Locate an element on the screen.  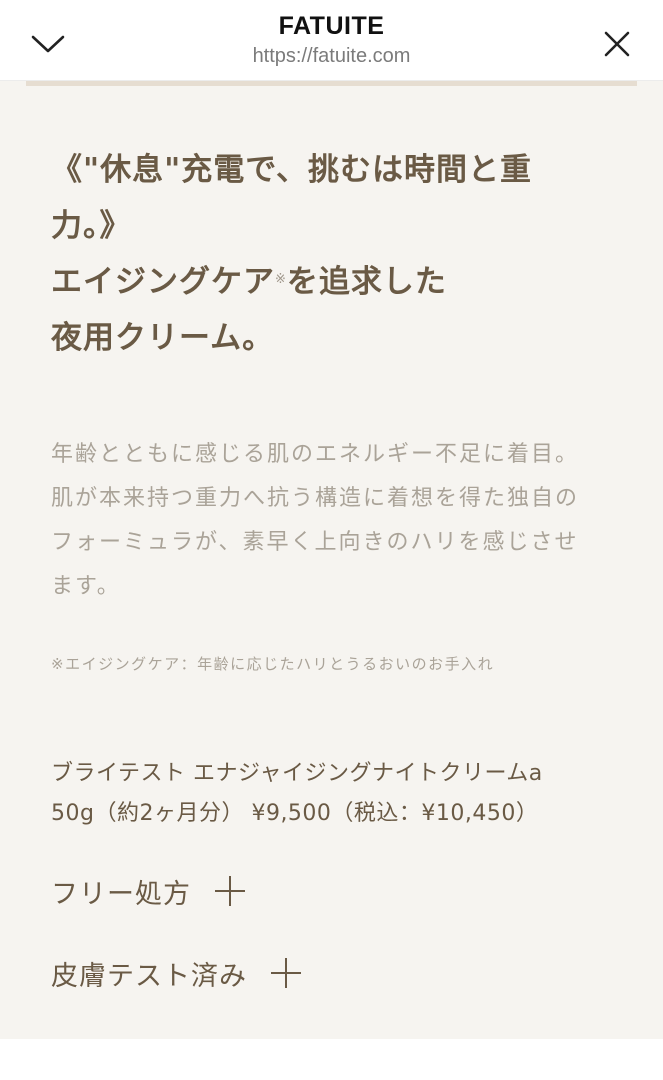
browser-top-bar: FATUITE https://fatuite.com is located at coordinates (331, 40).